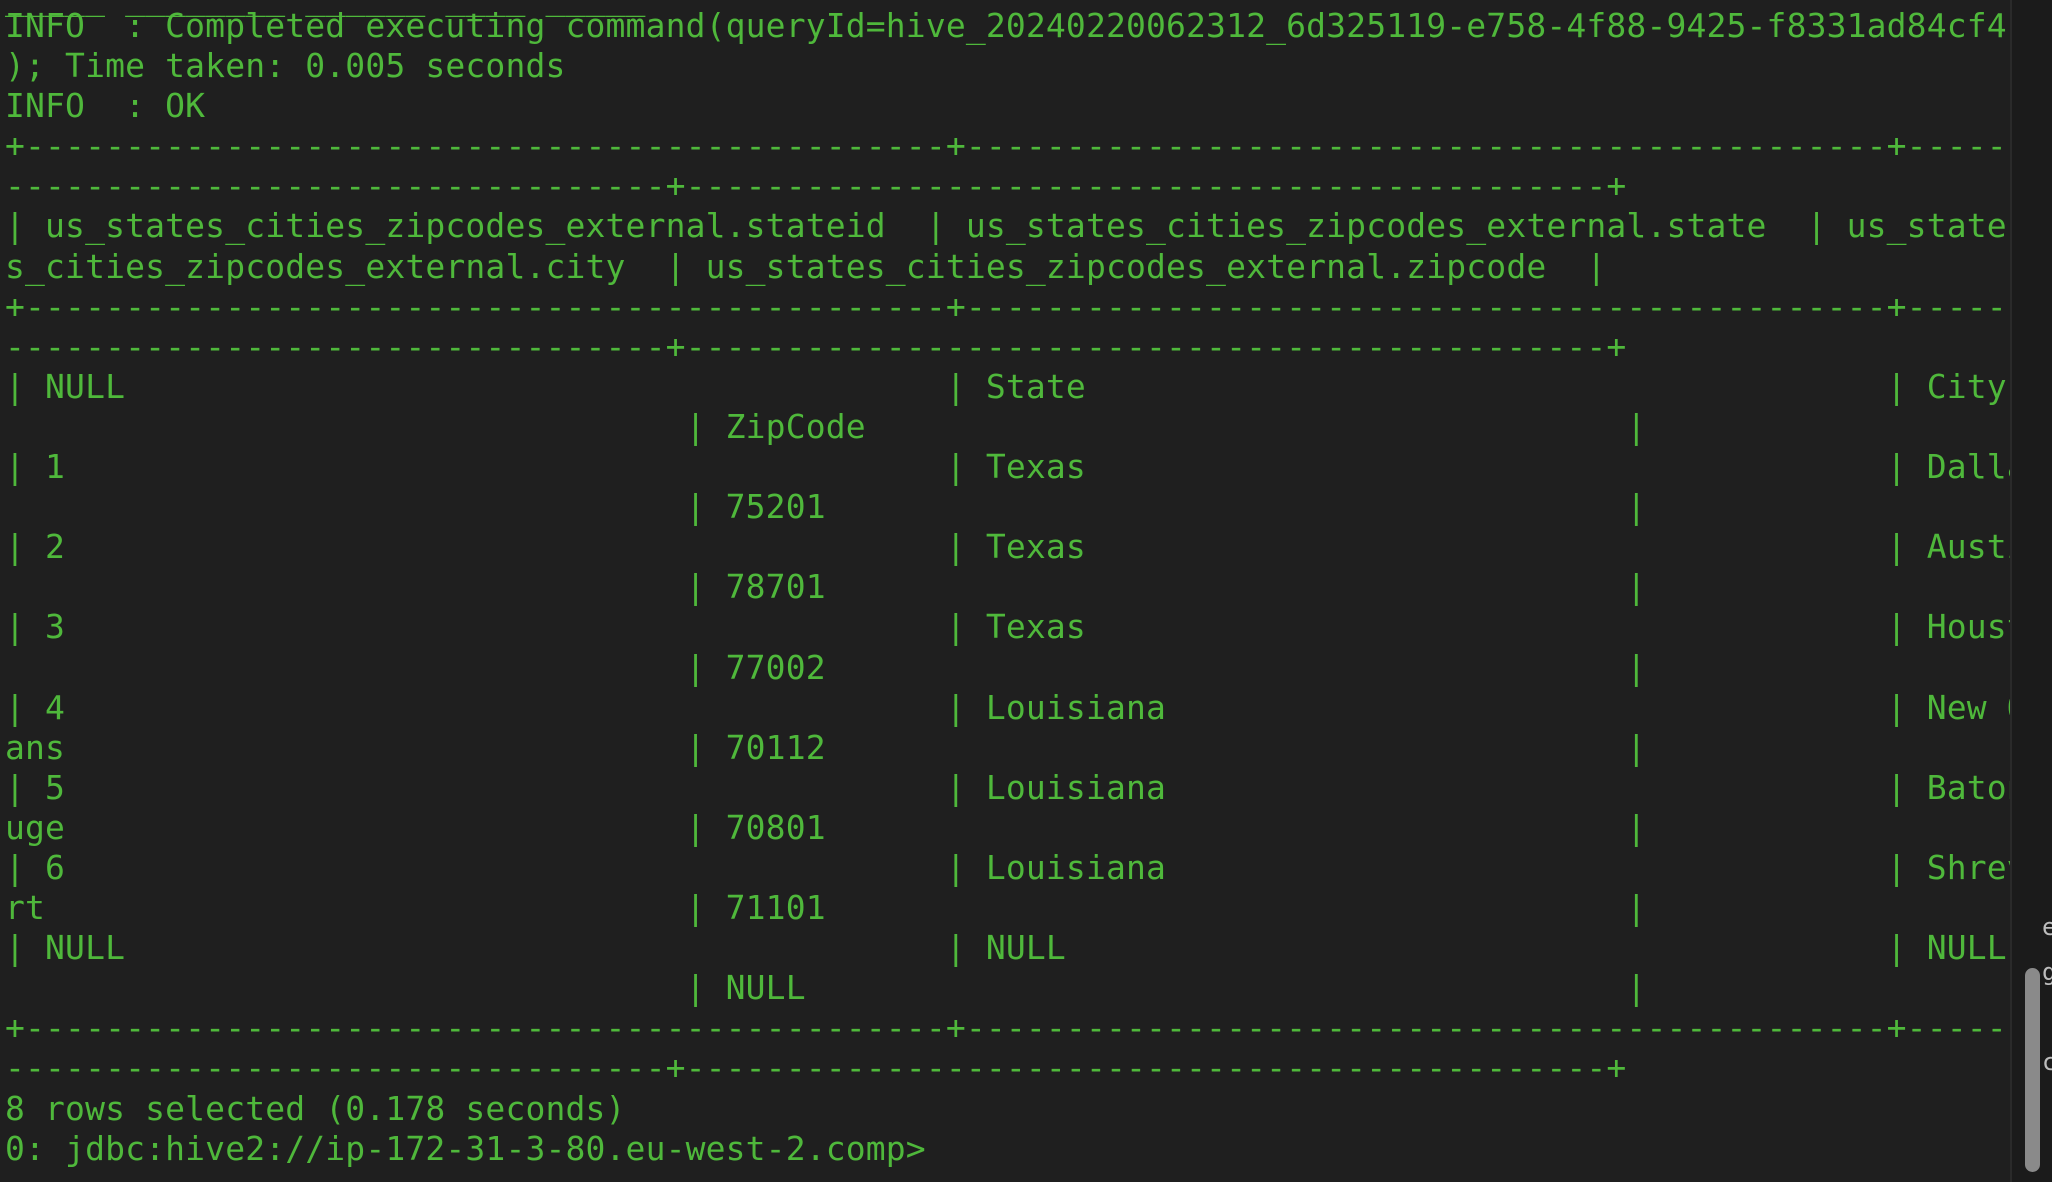 This screenshot has height=1182, width=2052. I want to click on time-taken-line: ); Time taken: 0.005 seconds, so click(285, 66).